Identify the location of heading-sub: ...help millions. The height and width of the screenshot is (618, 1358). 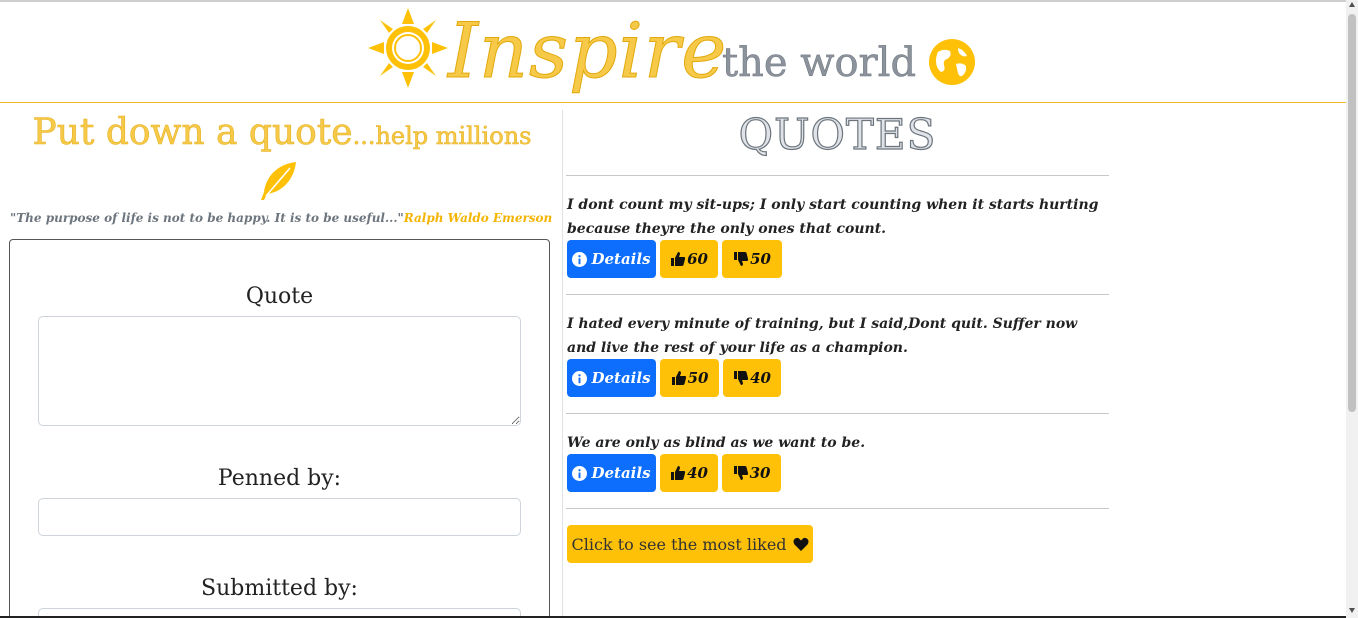
(442, 136).